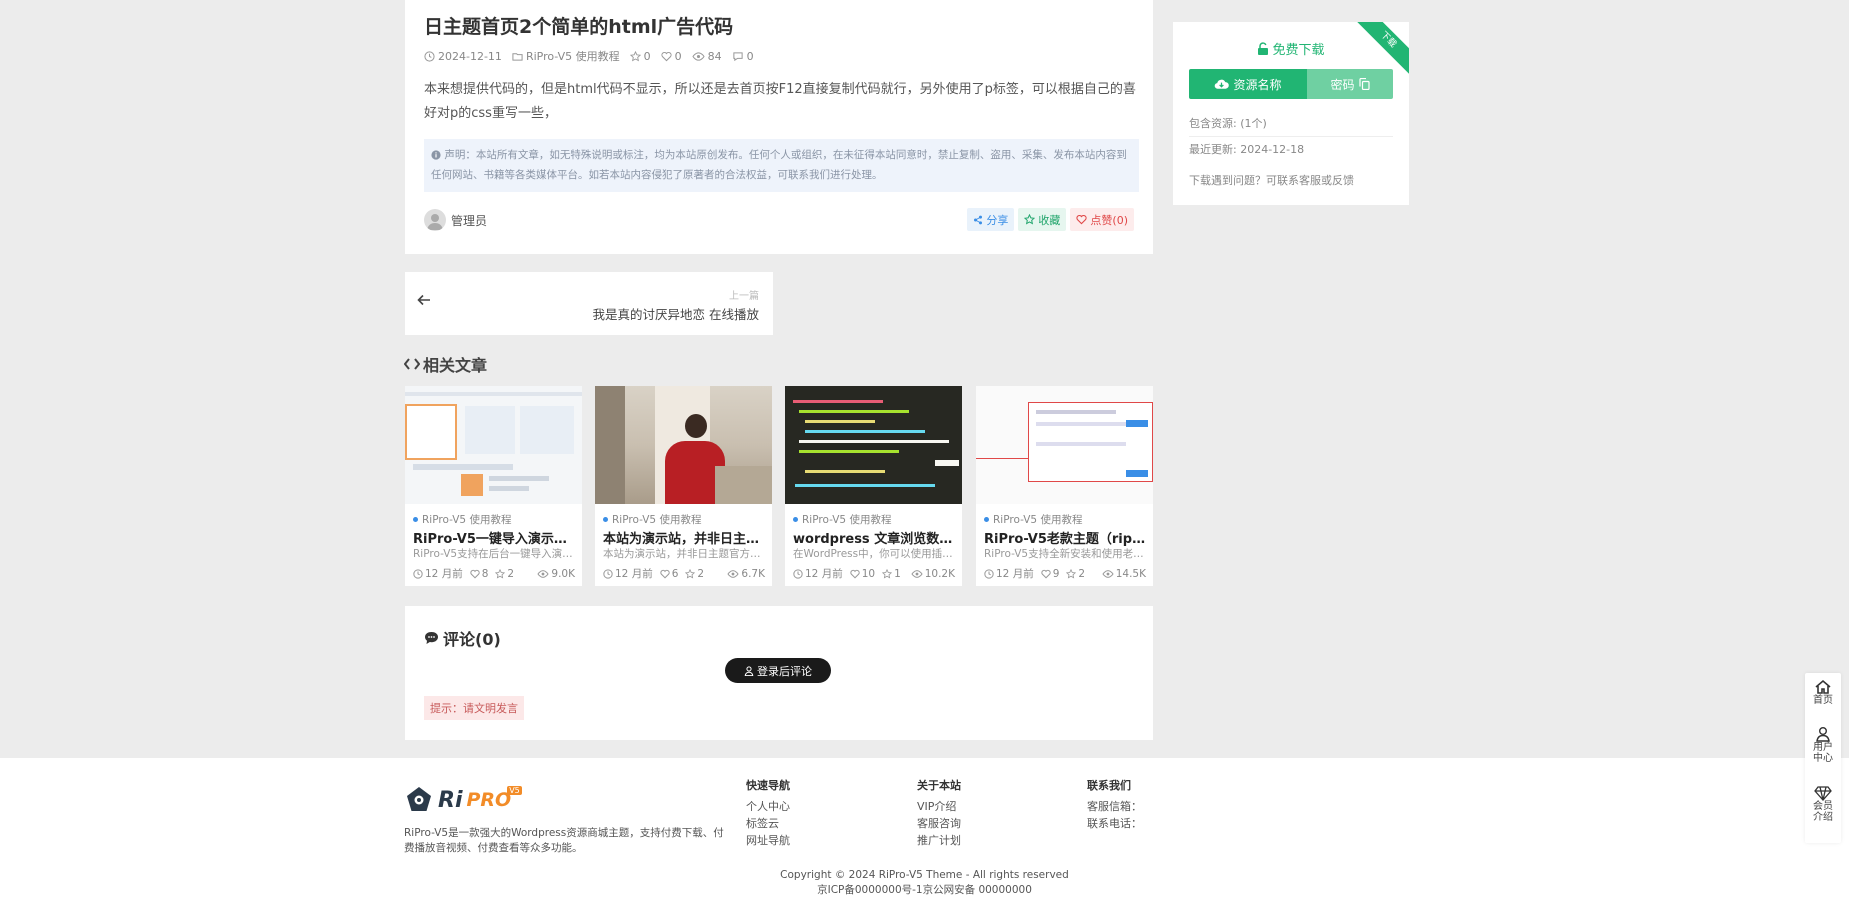 The image size is (1849, 905). What do you see at coordinates (467, 800) in the screenshot?
I see `footer-logo: Ri PRO V5` at bounding box center [467, 800].